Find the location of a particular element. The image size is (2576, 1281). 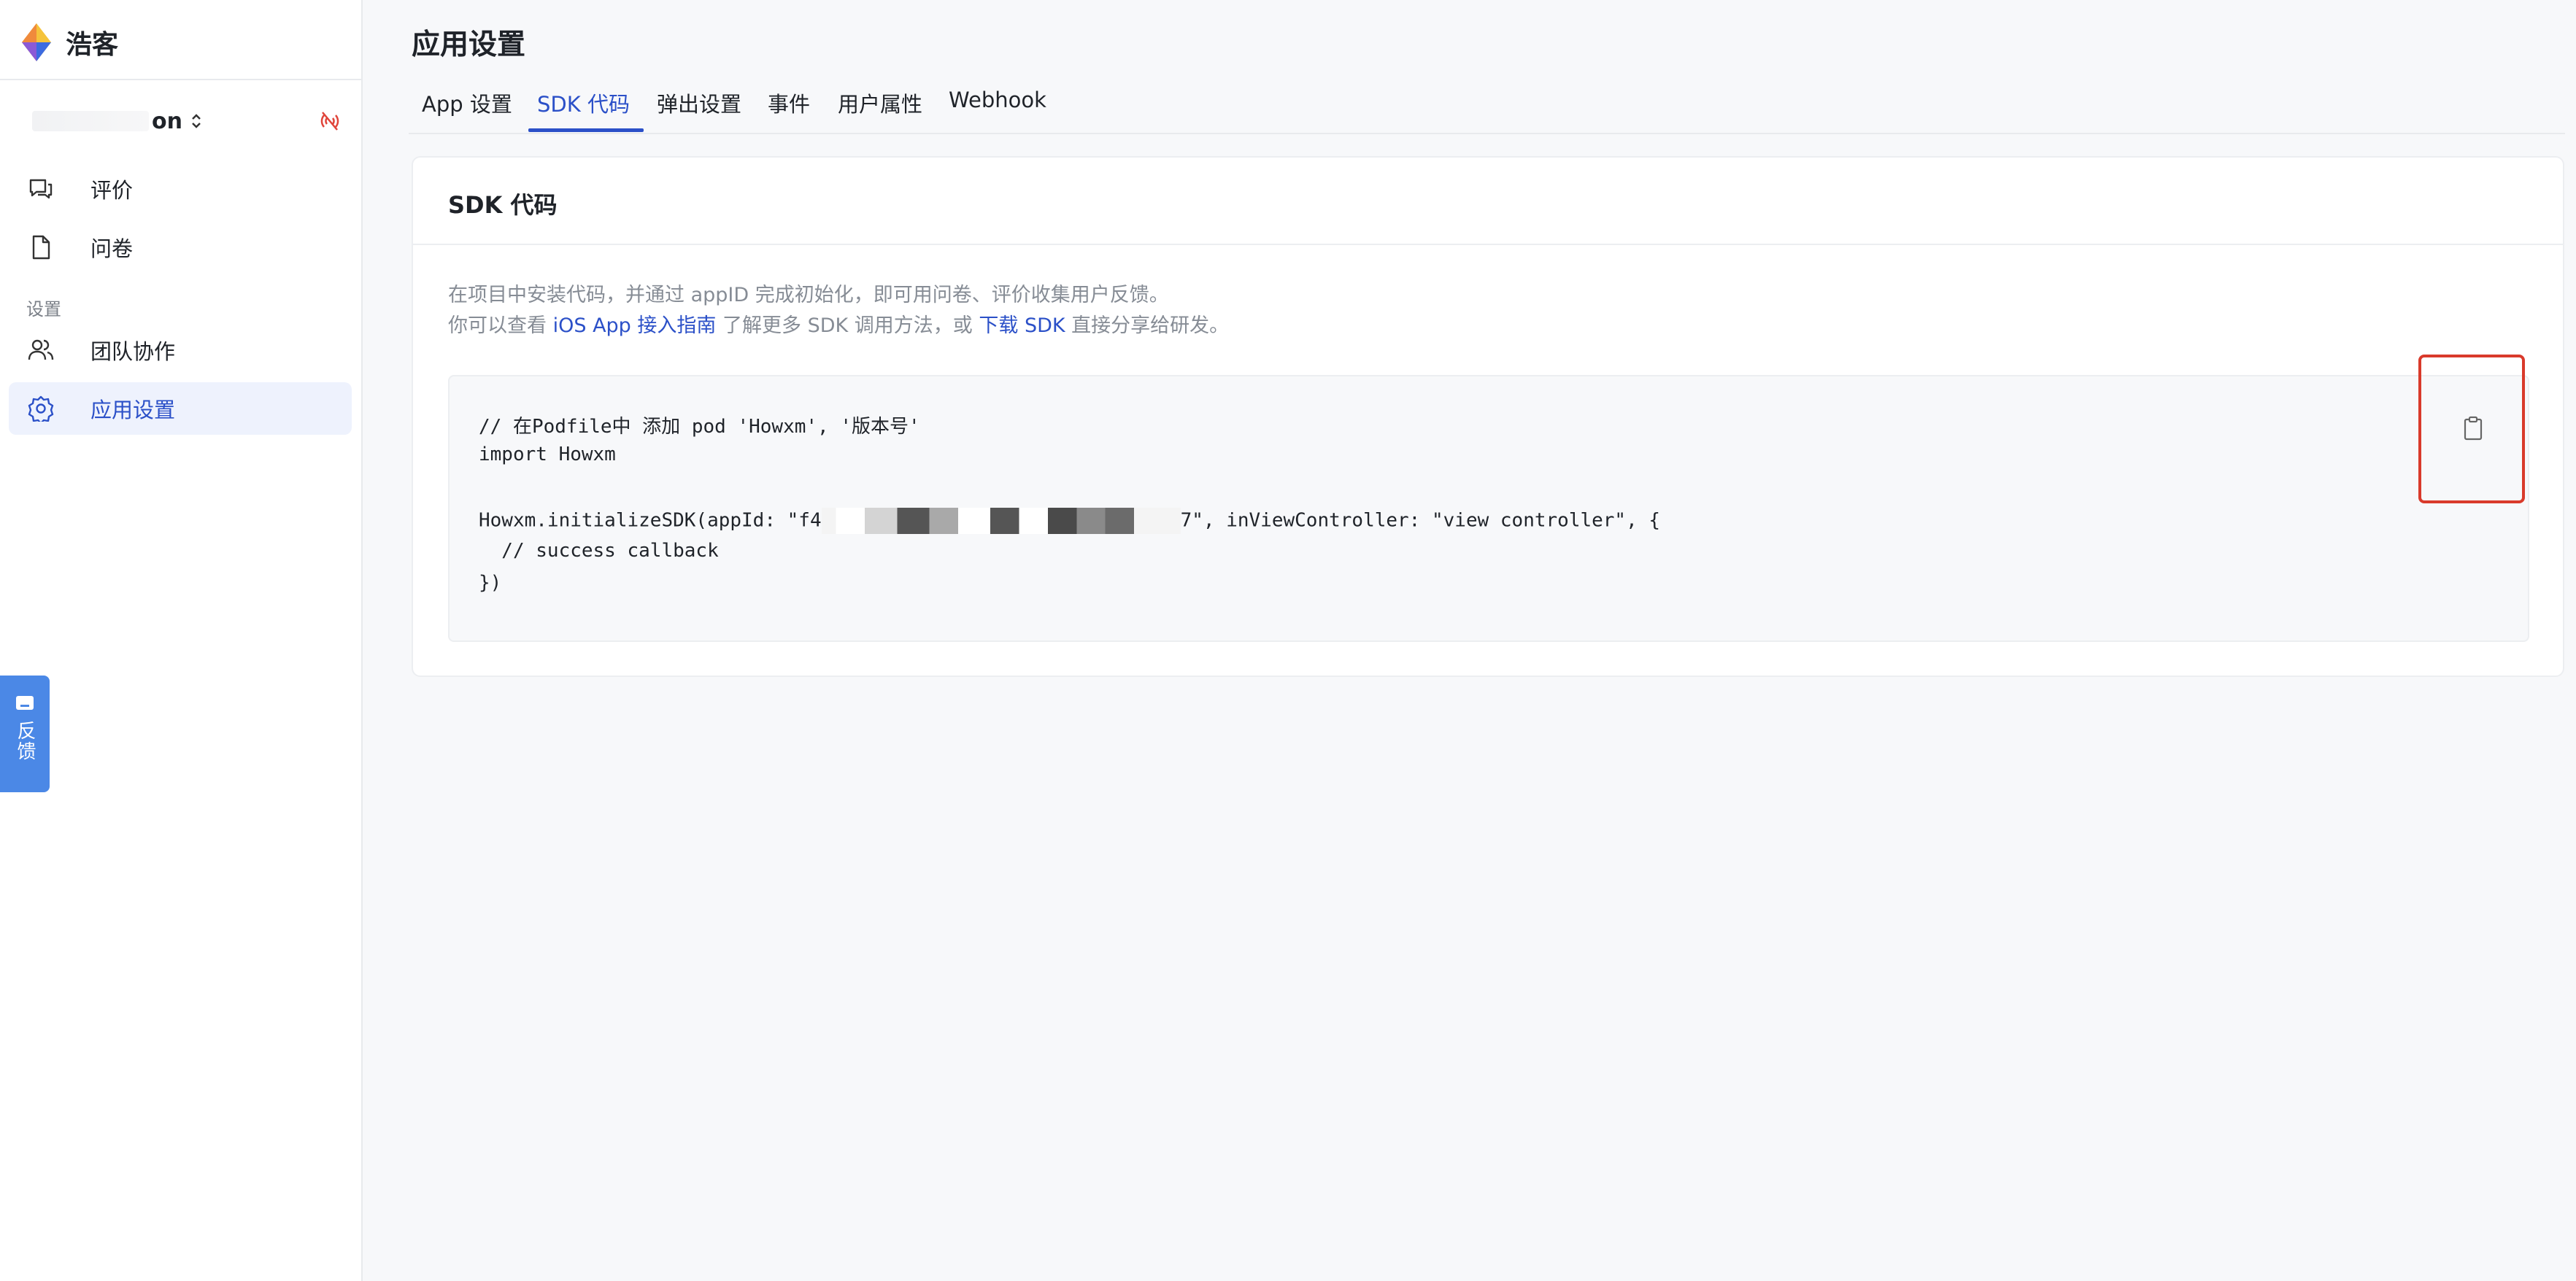

code-line: }) is located at coordinates (491, 583).